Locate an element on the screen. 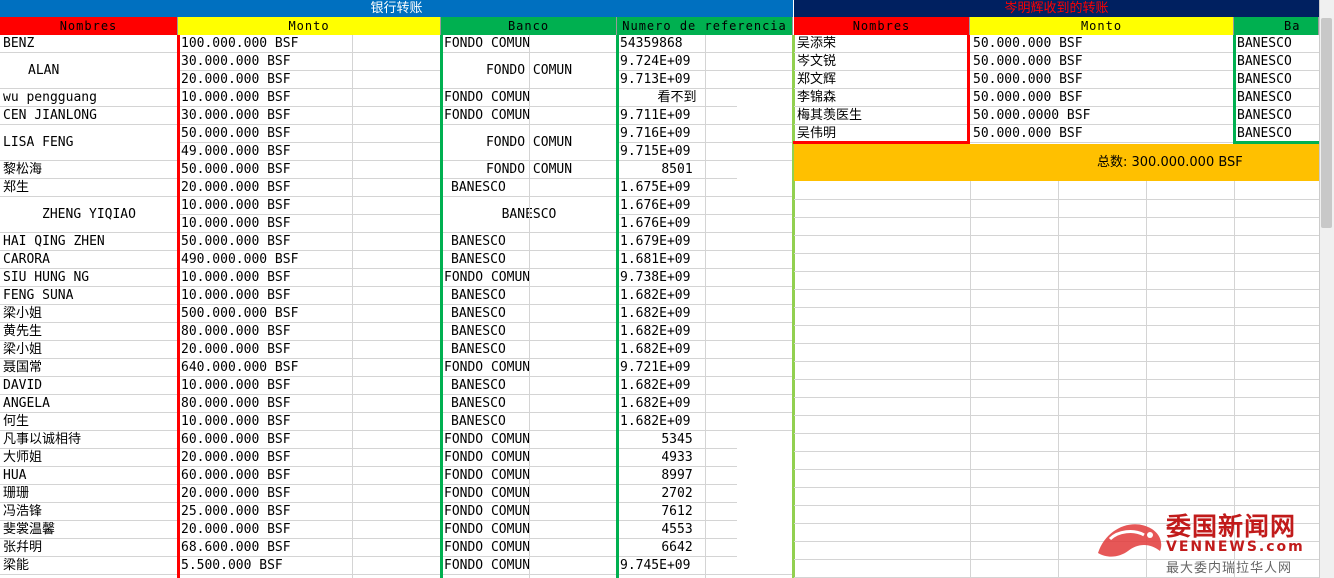  column-border is located at coordinates (617, 306).